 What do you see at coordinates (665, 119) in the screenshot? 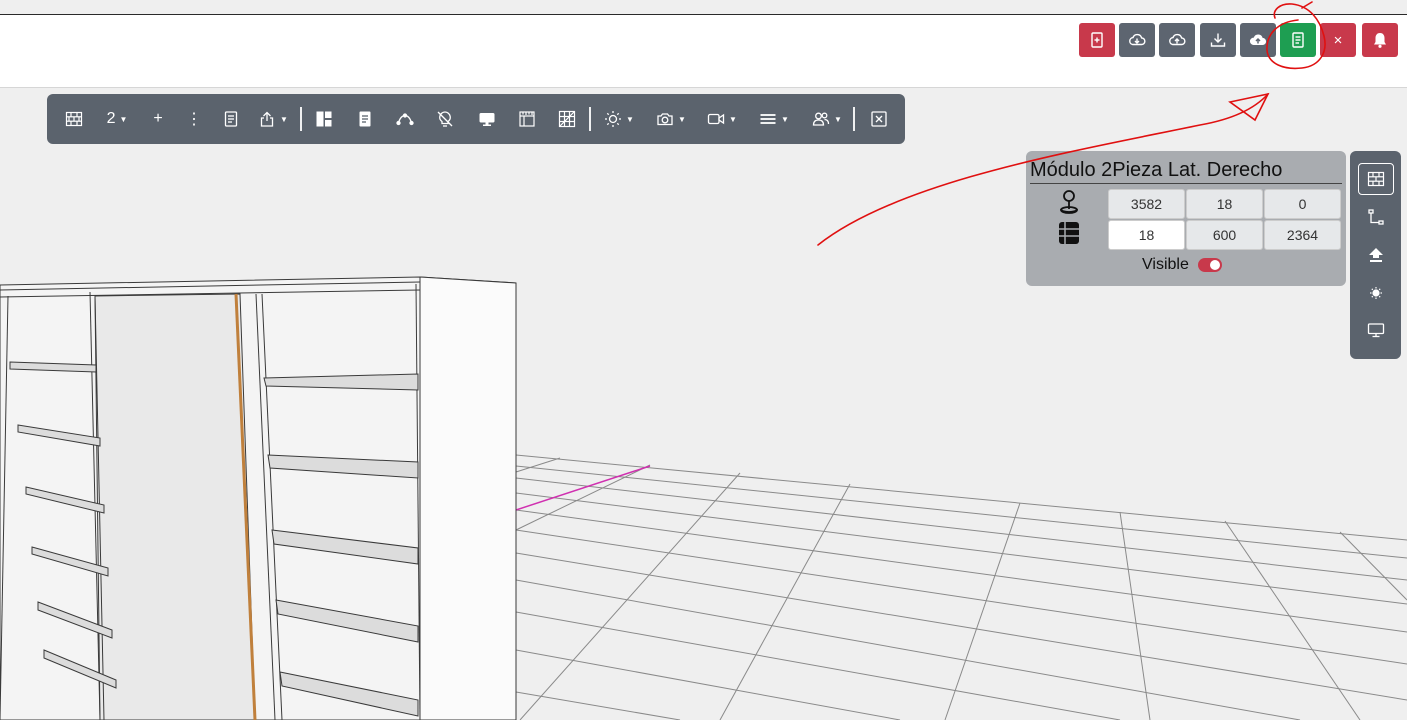
I see `camera-icon` at bounding box center [665, 119].